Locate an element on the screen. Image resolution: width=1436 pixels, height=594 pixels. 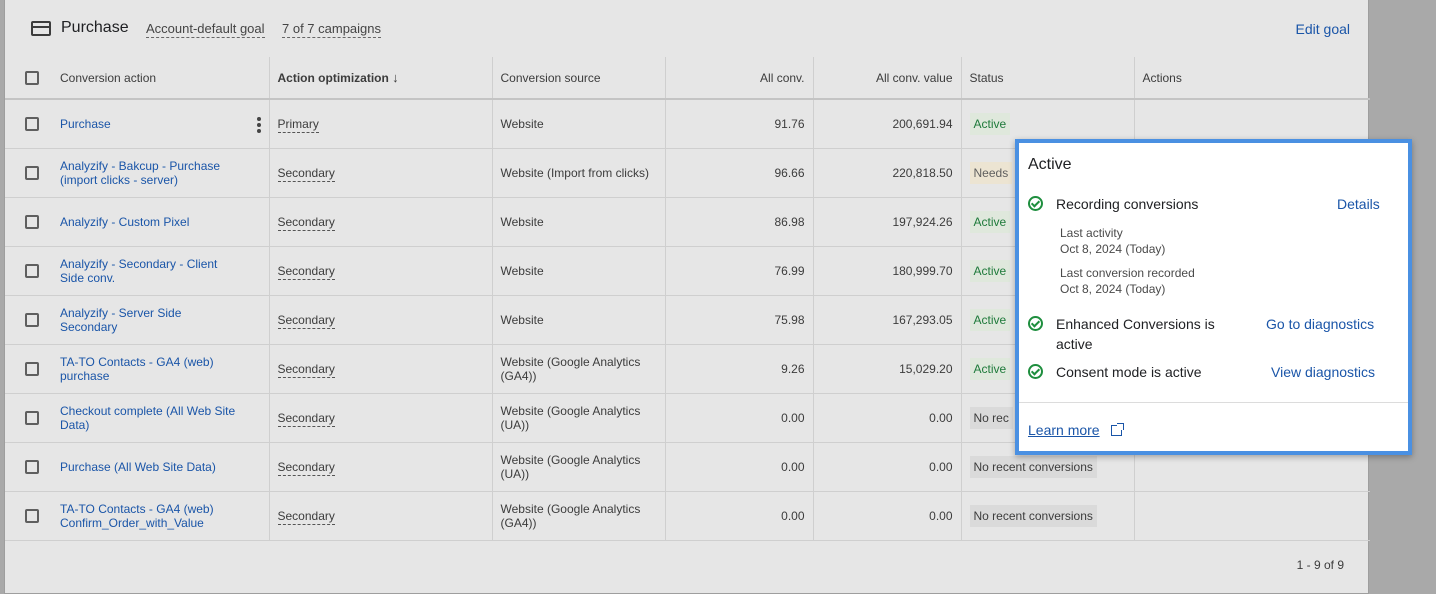
conversion-action-link: TA-TO Contacts - GA4 (web) purchase is located at coordinates (160, 369).